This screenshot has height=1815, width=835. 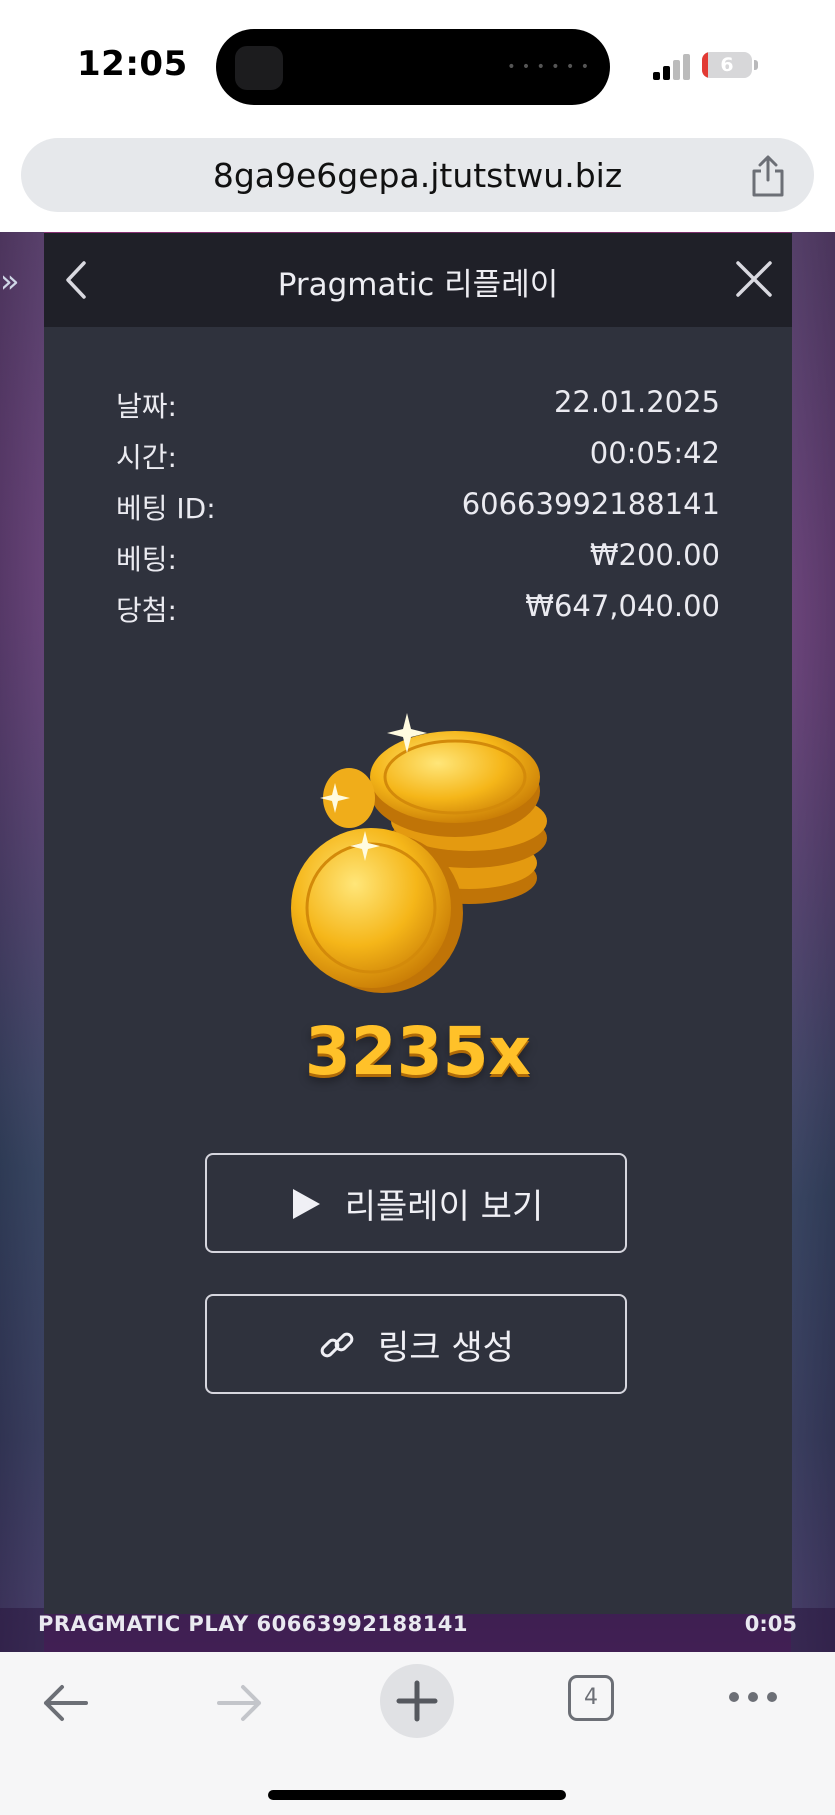 What do you see at coordinates (65, 1703) in the screenshot?
I see `arrow-left-icon` at bounding box center [65, 1703].